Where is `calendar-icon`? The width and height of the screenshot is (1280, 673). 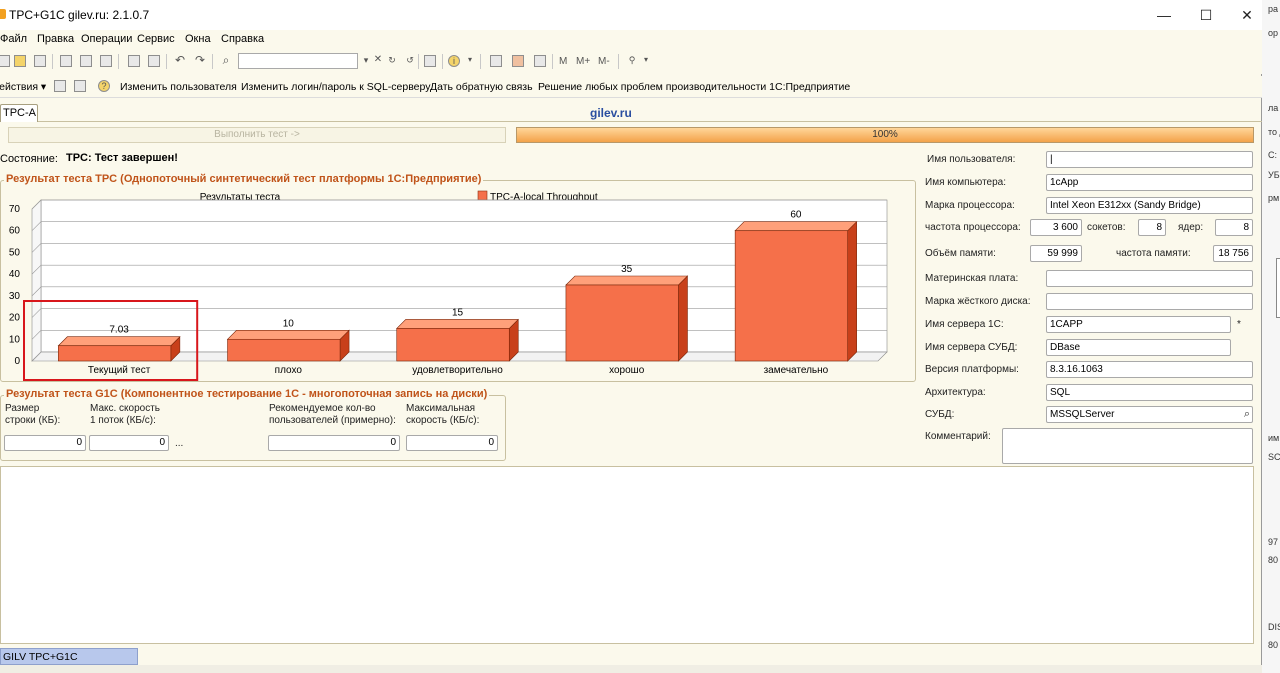 calendar-icon is located at coordinates (518, 61).